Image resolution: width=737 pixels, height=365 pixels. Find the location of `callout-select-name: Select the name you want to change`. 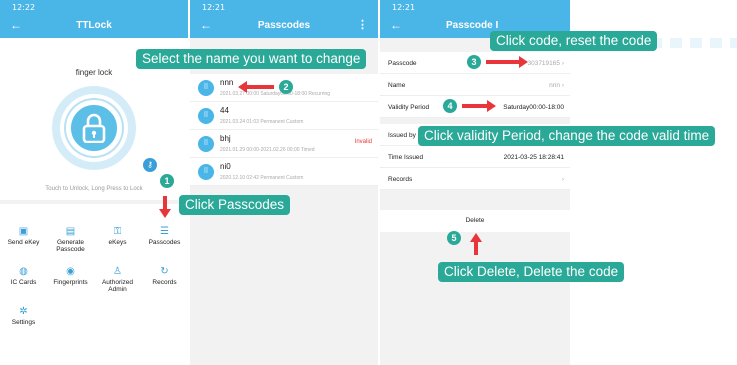

callout-select-name: Select the name you want to change is located at coordinates (251, 59).